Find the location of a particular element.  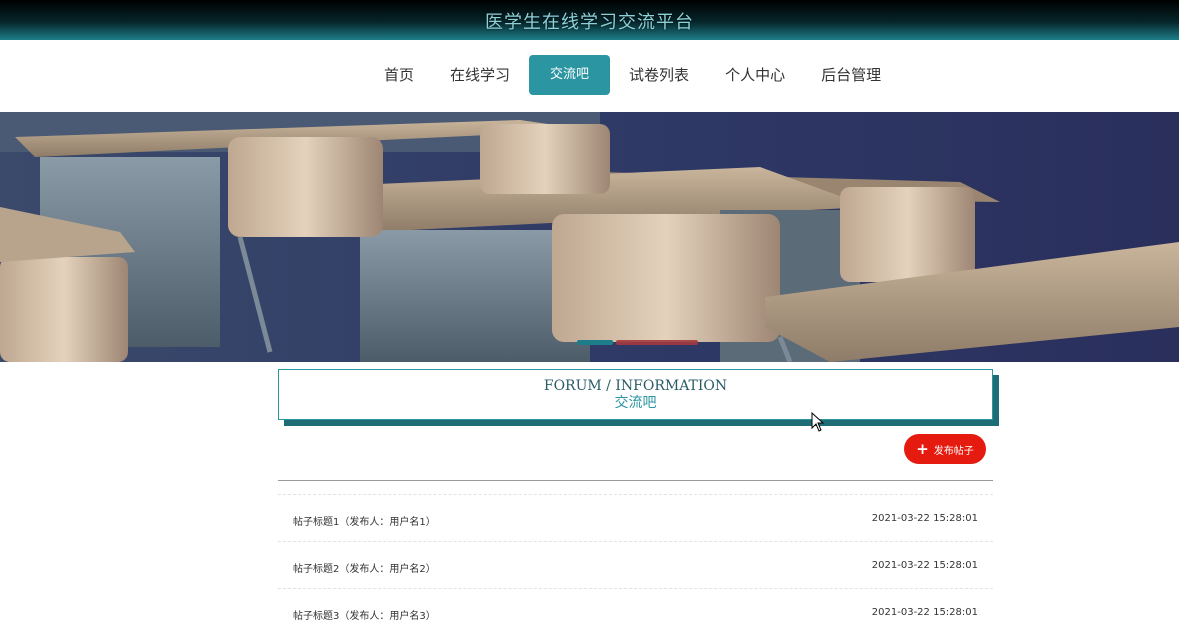

section-title-en: FORUM / INFORMATION is located at coordinates (635, 386).